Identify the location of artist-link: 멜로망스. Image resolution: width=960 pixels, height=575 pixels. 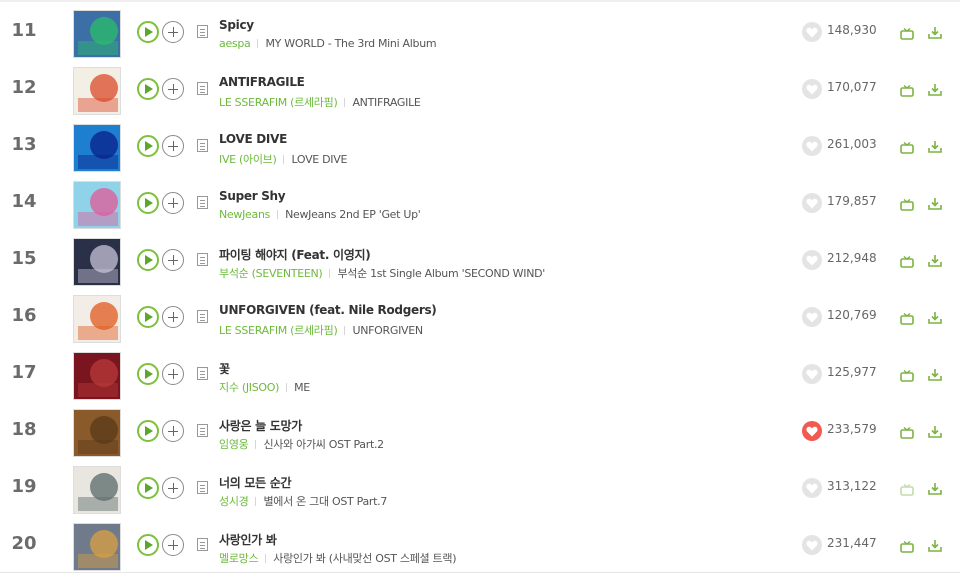
(239, 558).